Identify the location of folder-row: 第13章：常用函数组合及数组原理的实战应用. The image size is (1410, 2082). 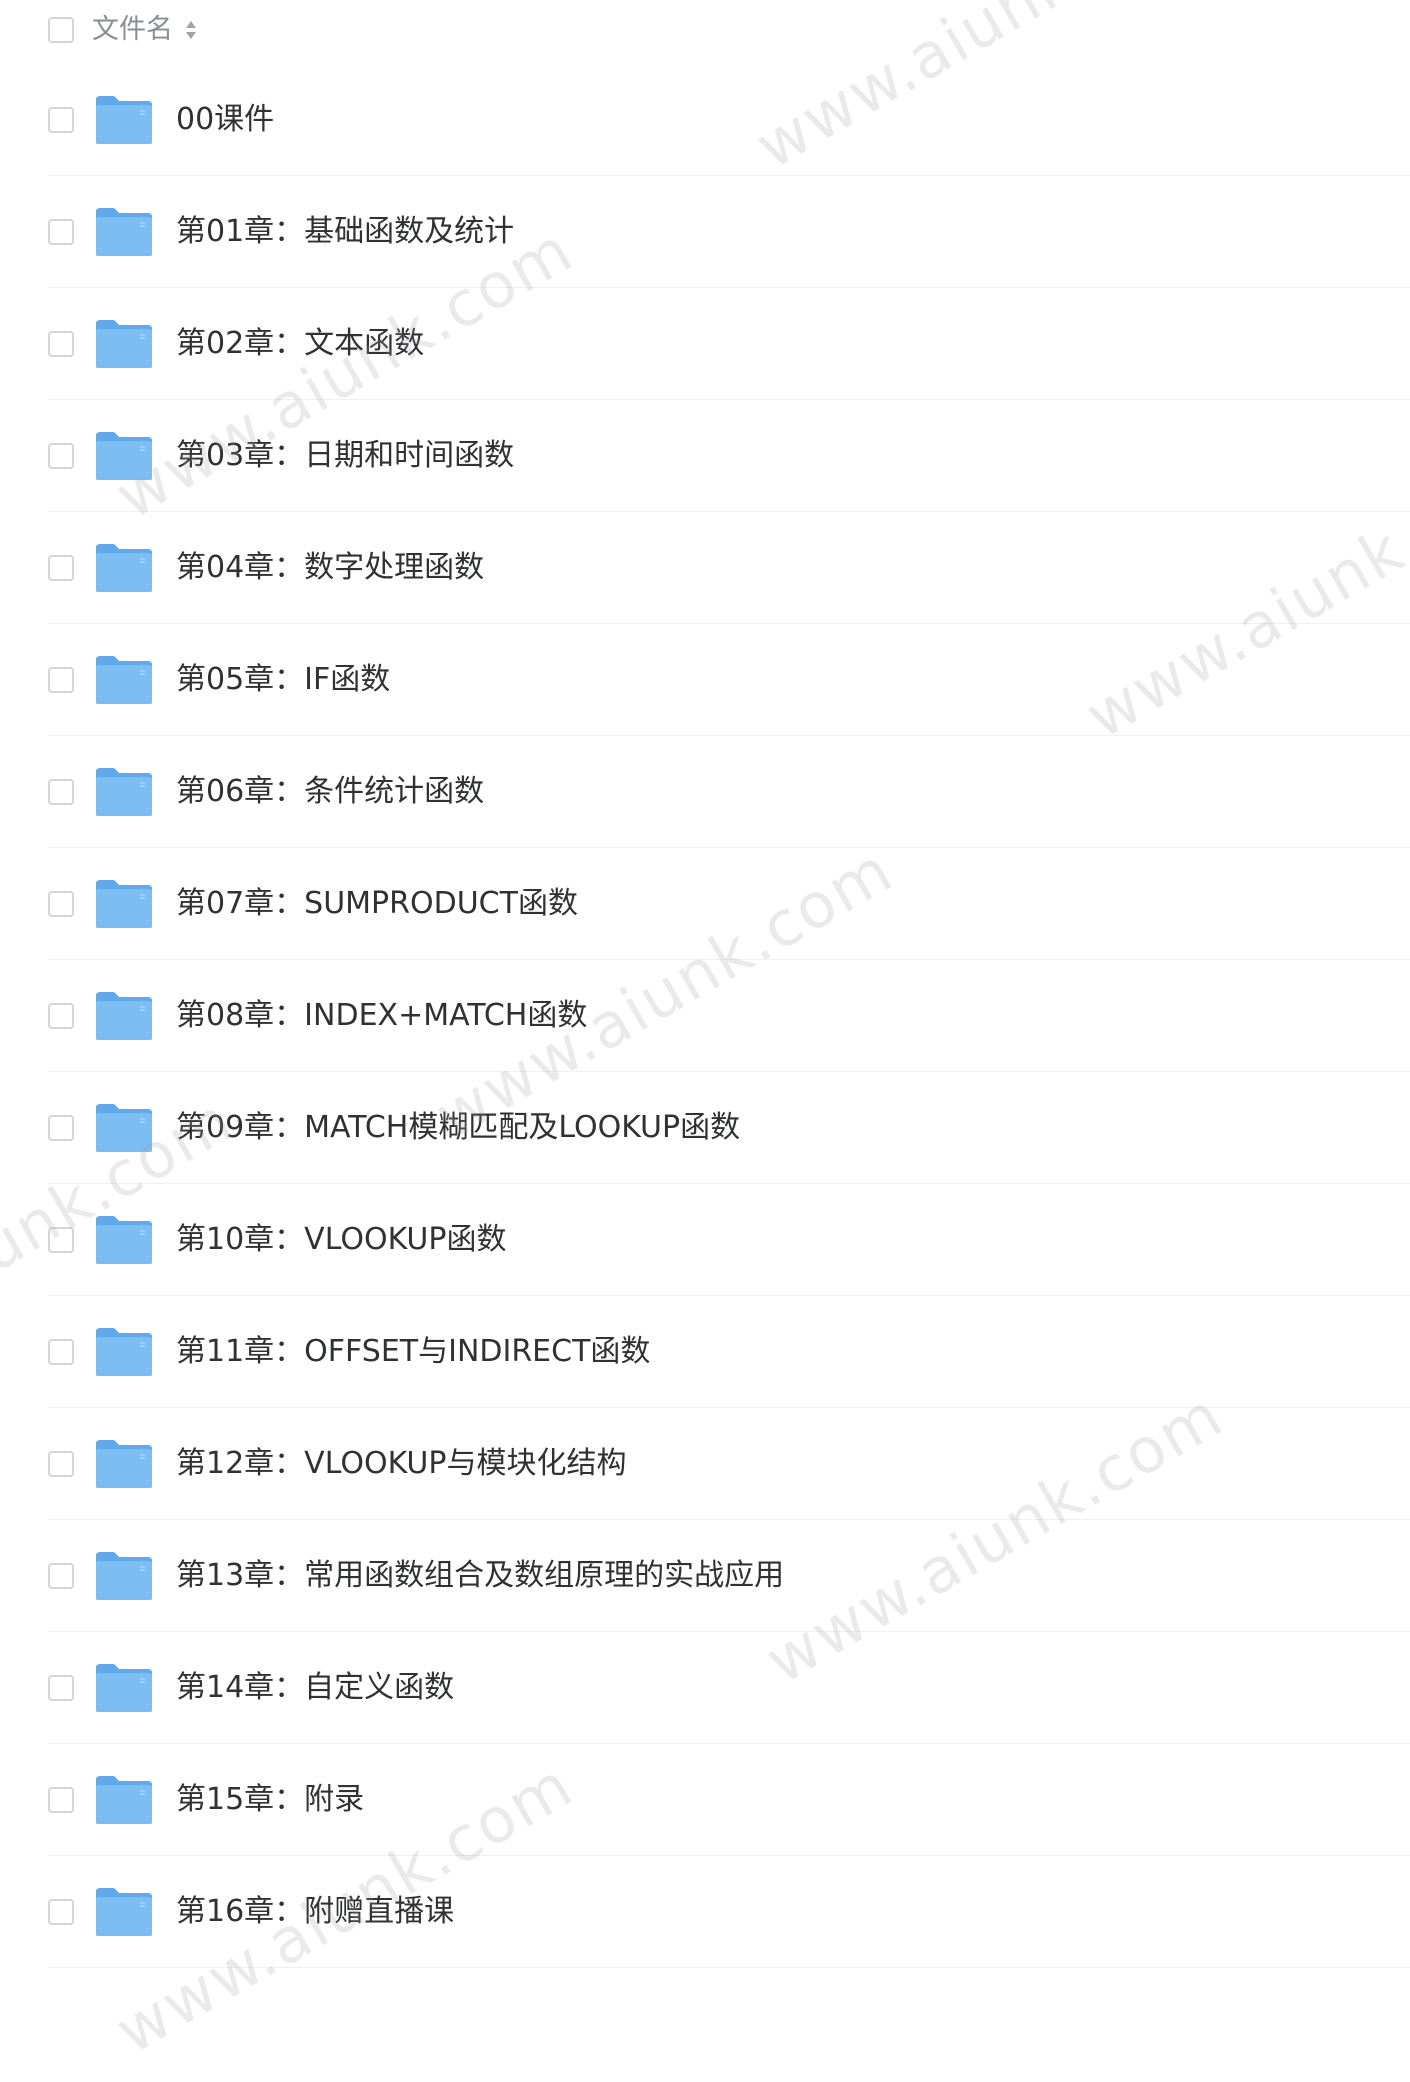
(705, 1576).